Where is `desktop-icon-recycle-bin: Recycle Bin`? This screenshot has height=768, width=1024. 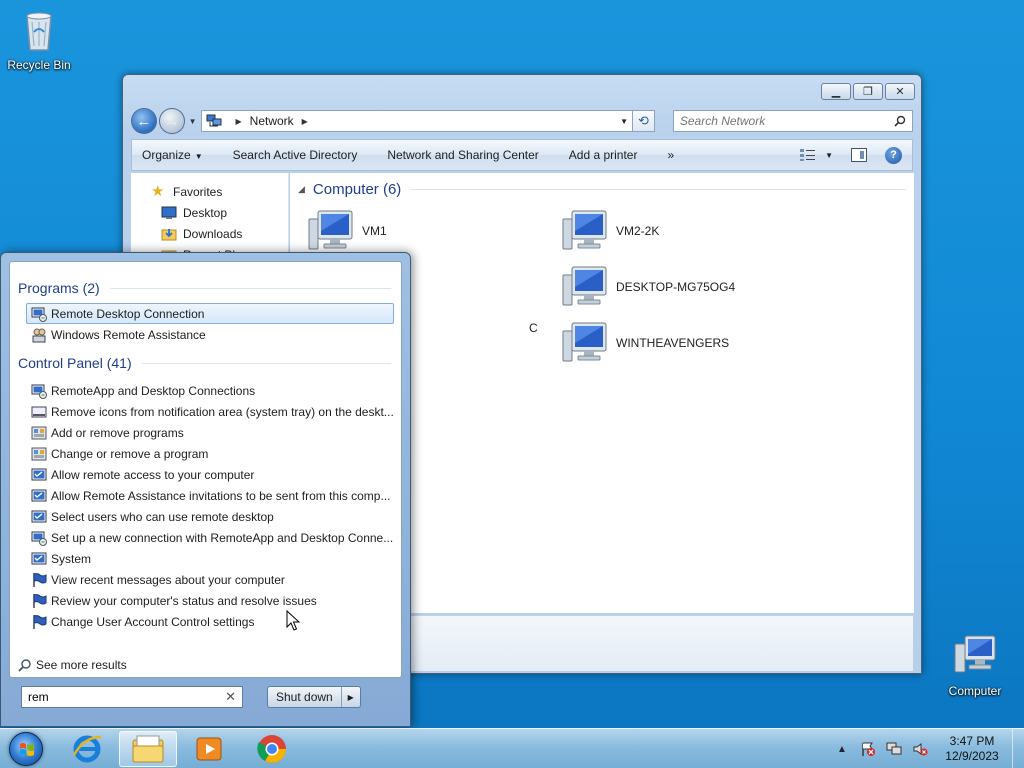
desktop-icon-recycle-bin: Recycle Bin is located at coordinates (39, 39).